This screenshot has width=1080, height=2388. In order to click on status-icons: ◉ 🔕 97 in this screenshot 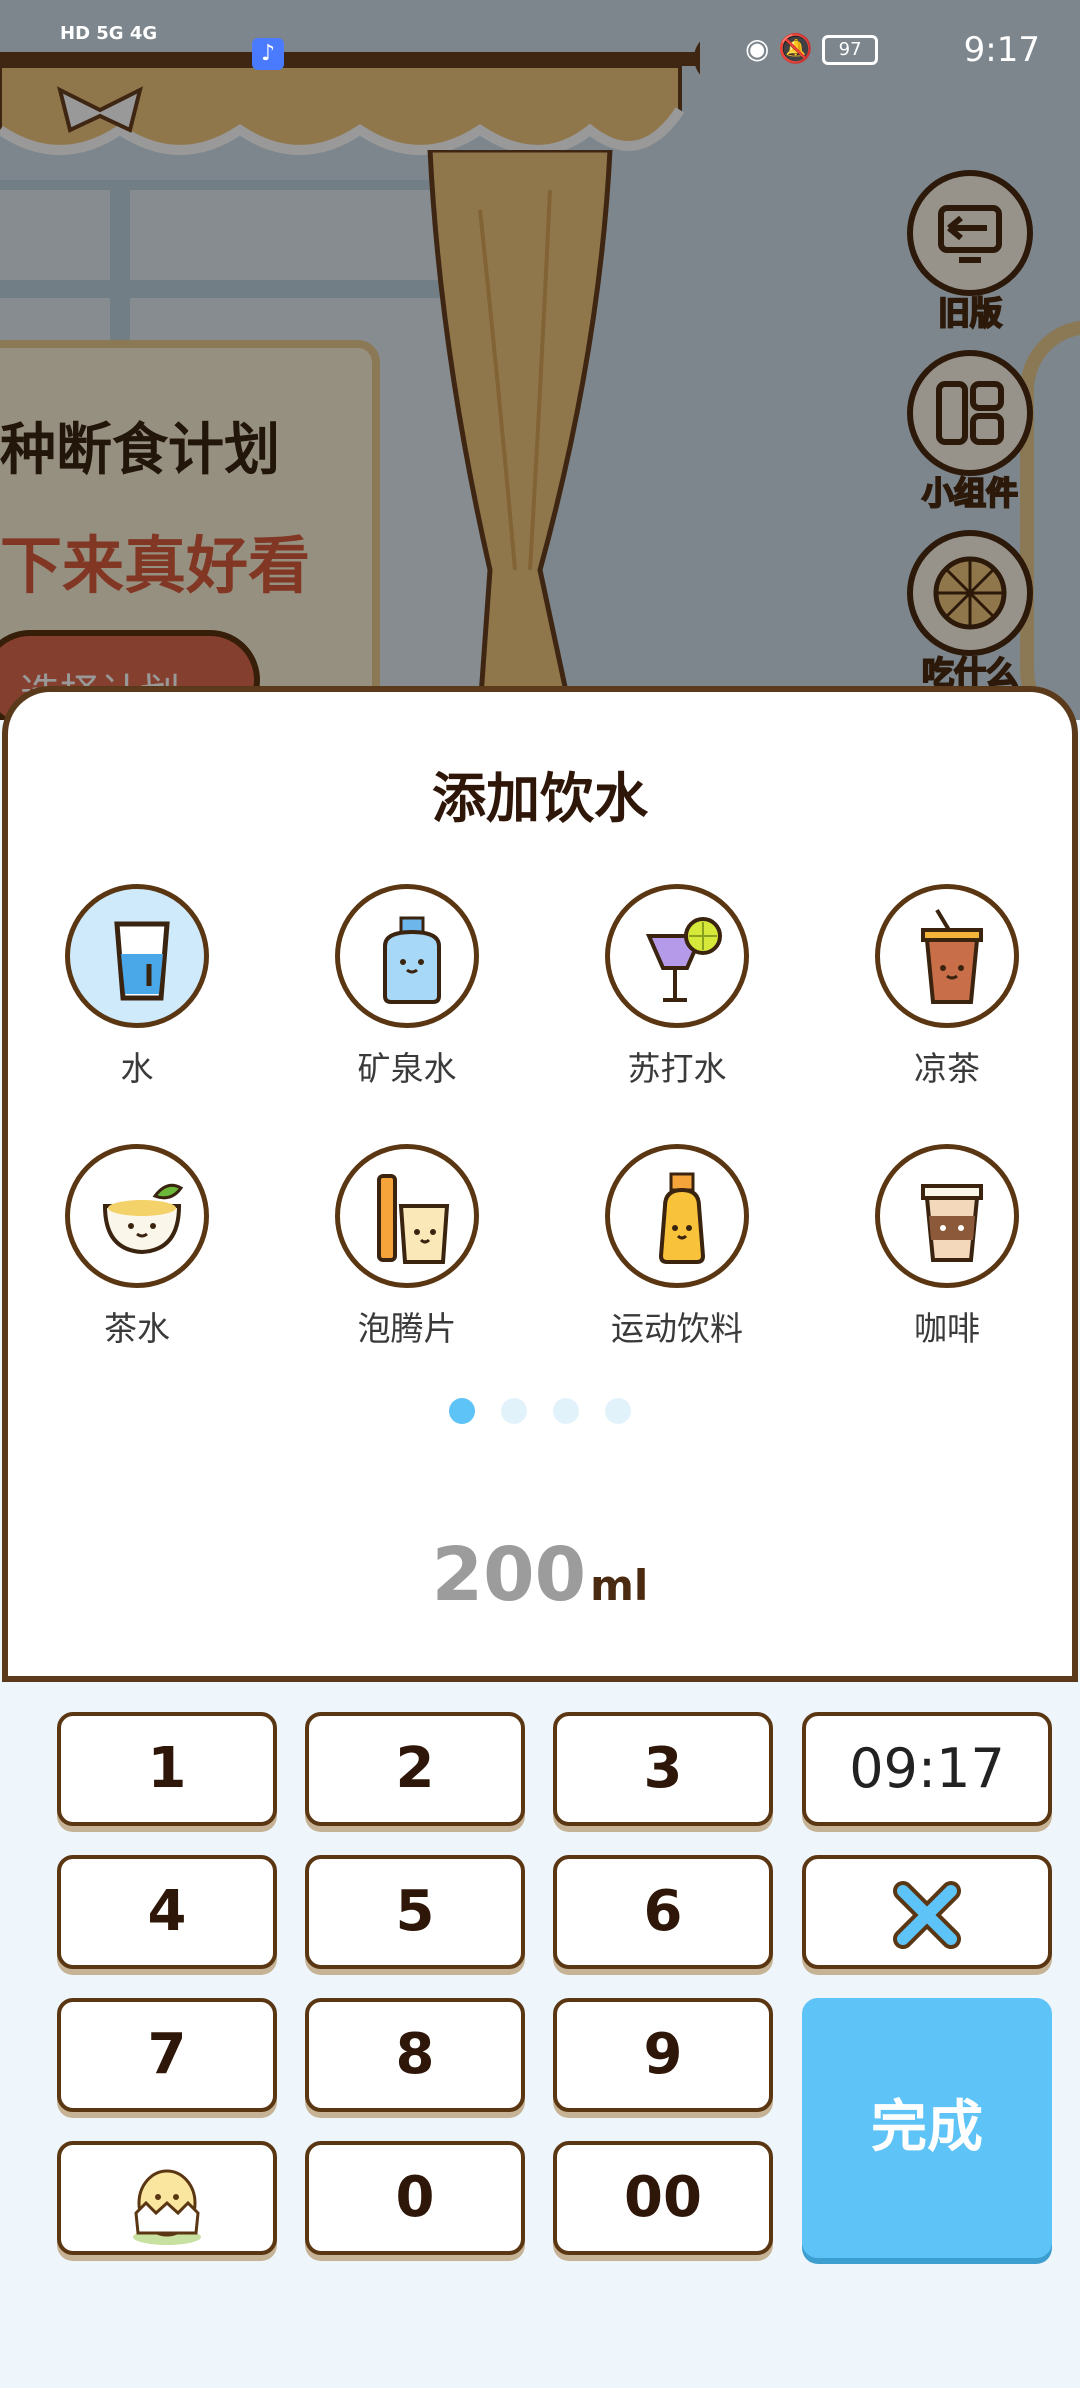, I will do `click(812, 48)`.